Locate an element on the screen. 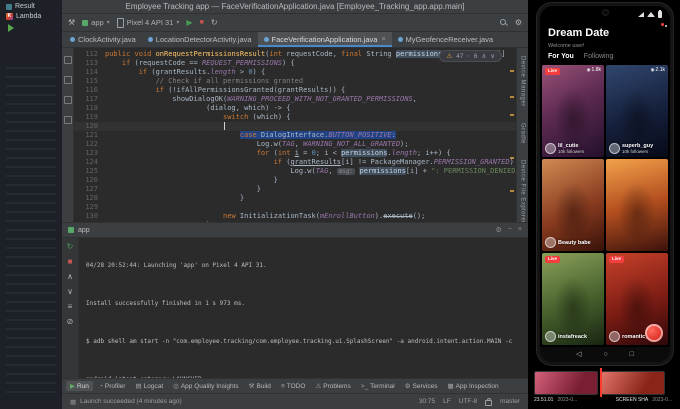 This screenshot has height=409, width=680. code-text: } is located at coordinates (183, 189).